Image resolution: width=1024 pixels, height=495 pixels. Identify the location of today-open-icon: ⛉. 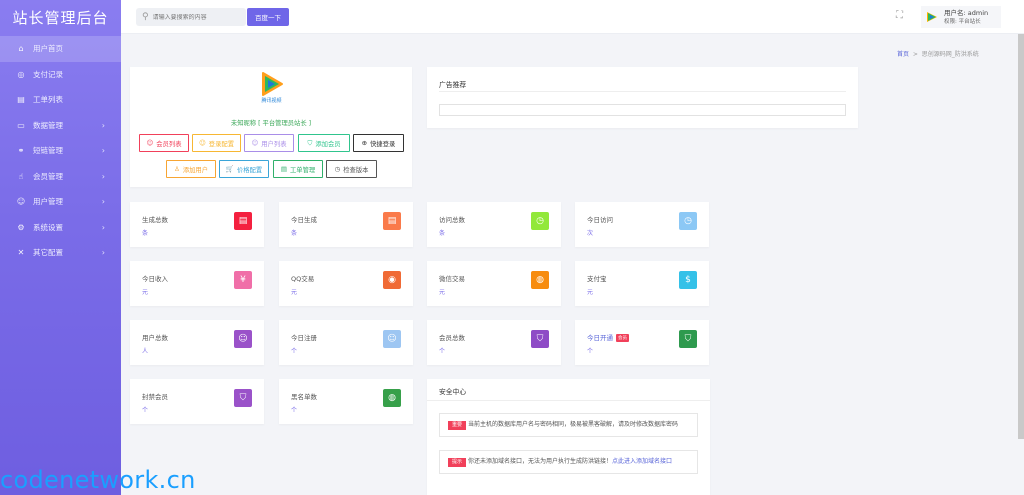
(688, 339).